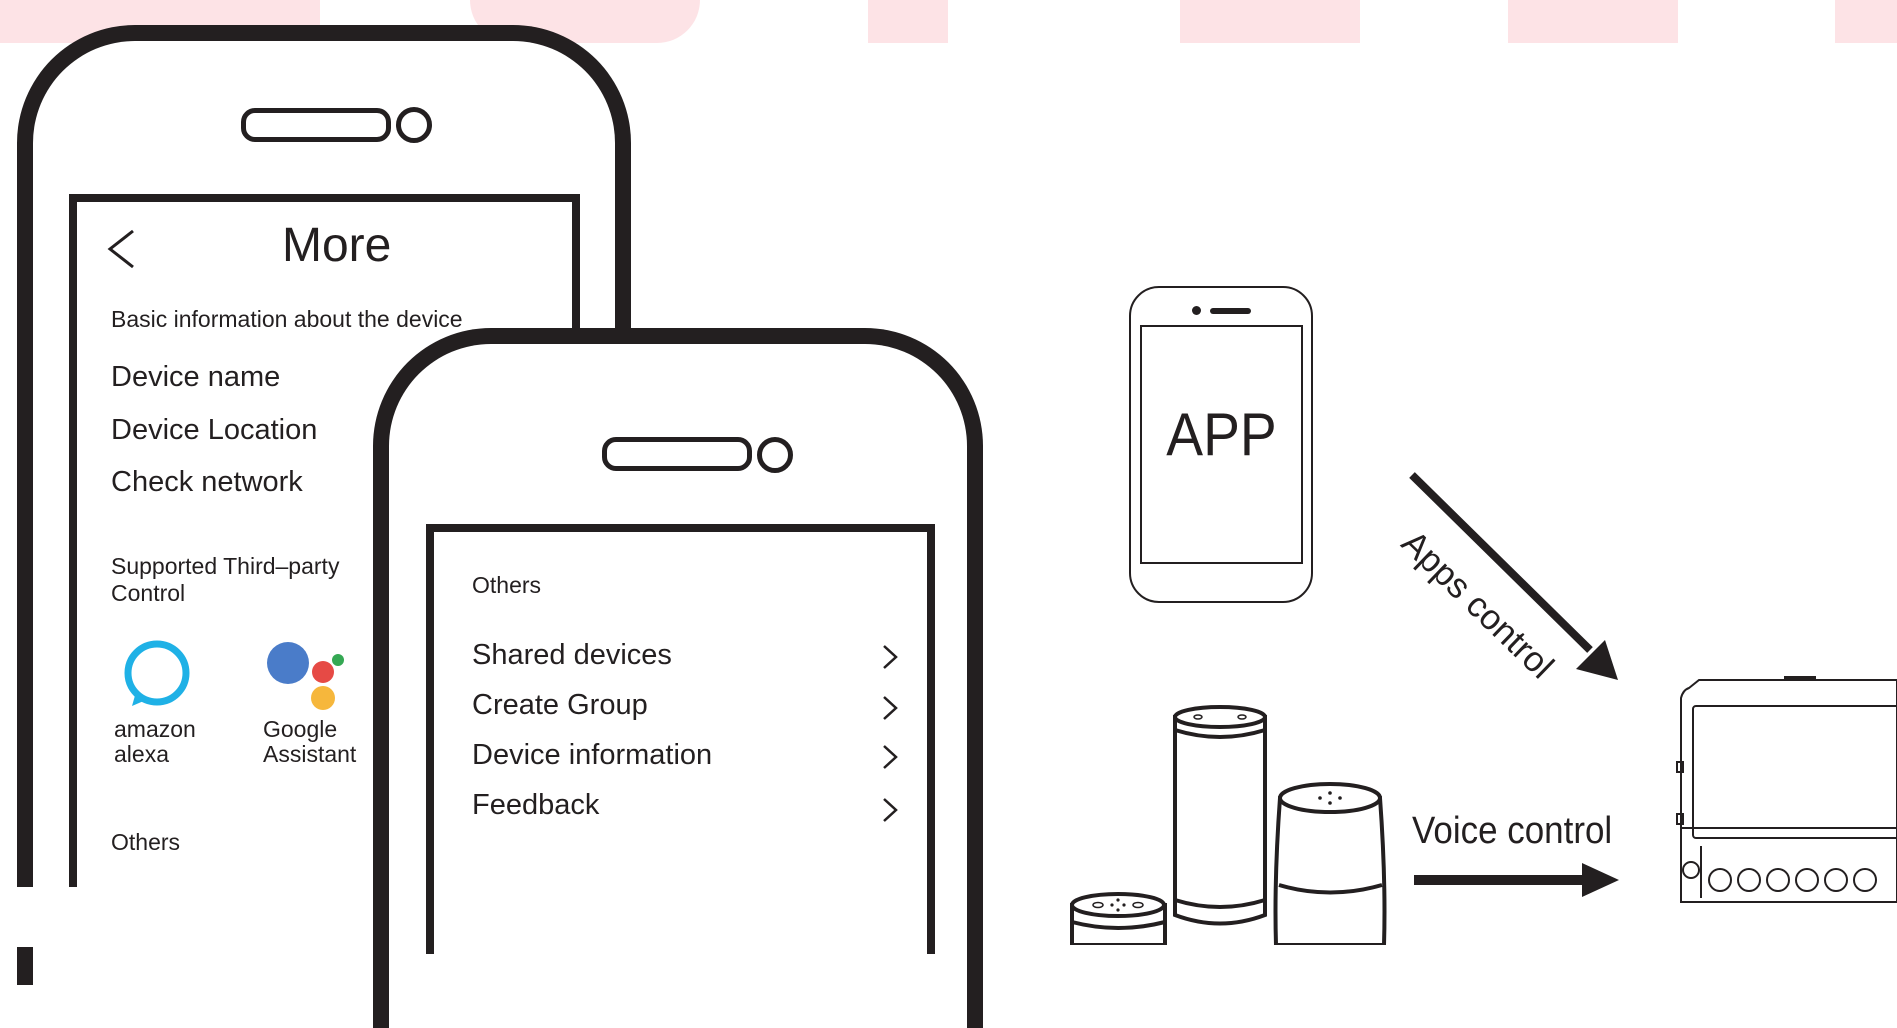  I want to click on bottom-whitespace, so click(200, 917).